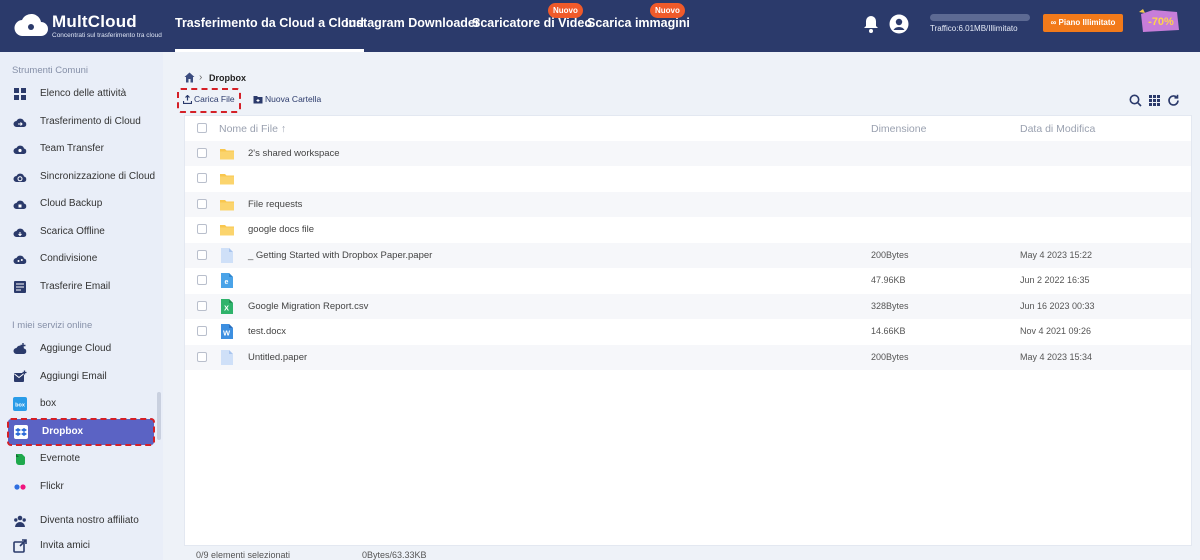 This screenshot has height=560, width=1200. I want to click on sidebar-item-label: Dropbox, so click(63, 431).